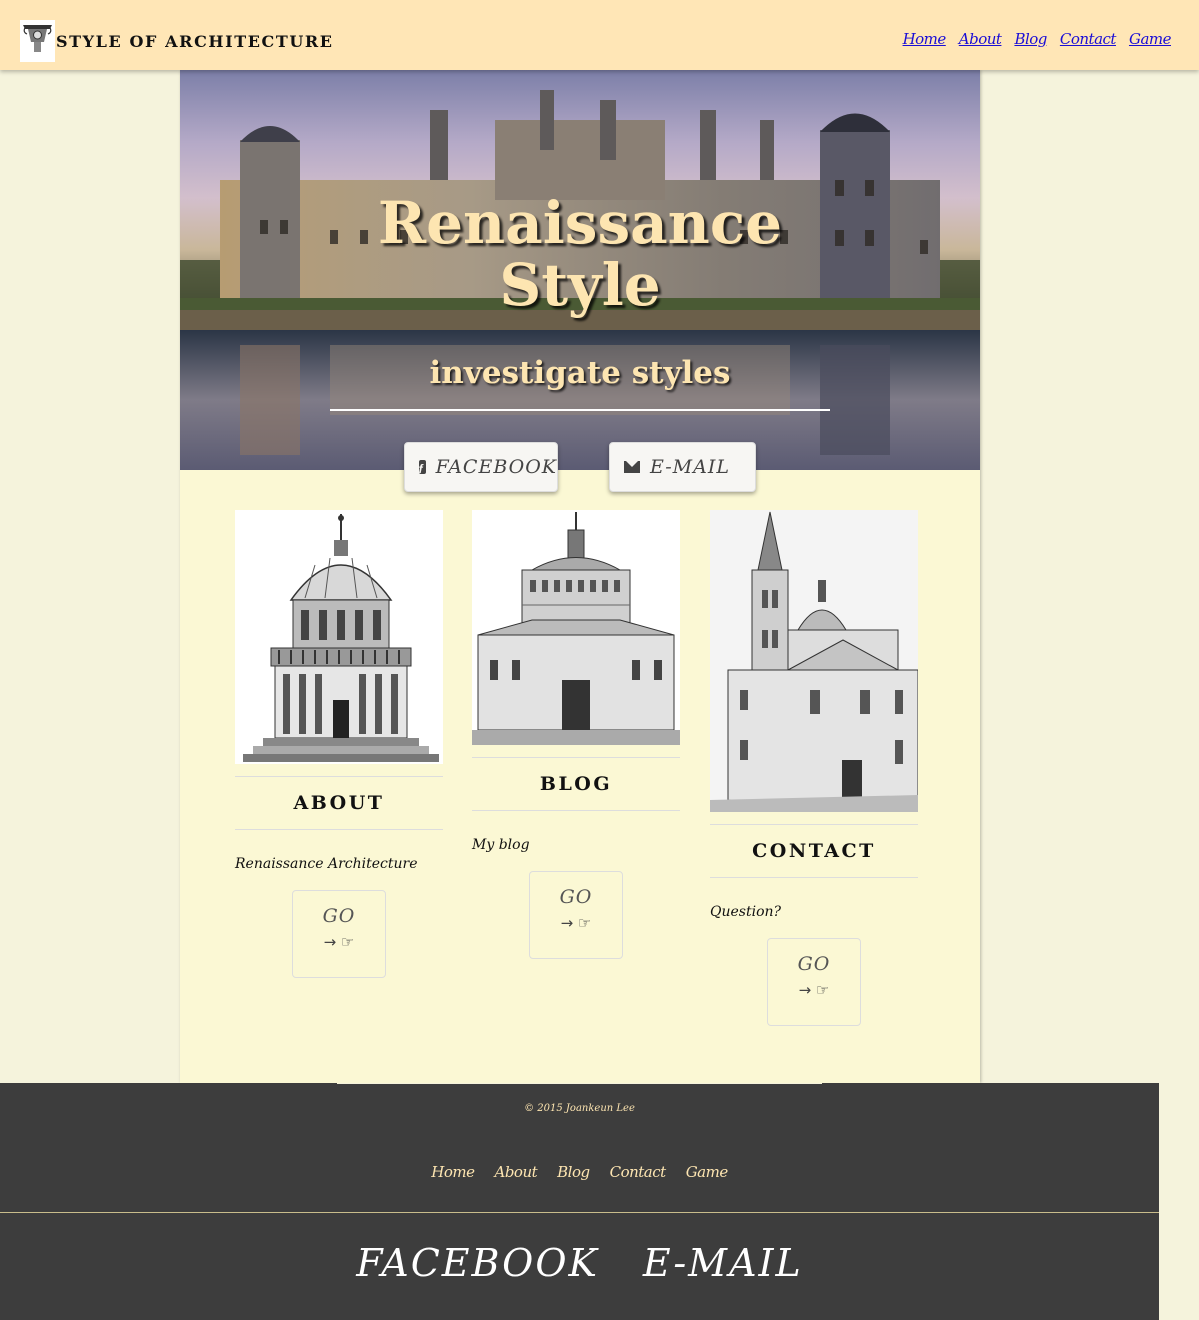  Describe the element at coordinates (339, 803) in the screenshot. I see `card-heading-about: ABOUT` at that location.